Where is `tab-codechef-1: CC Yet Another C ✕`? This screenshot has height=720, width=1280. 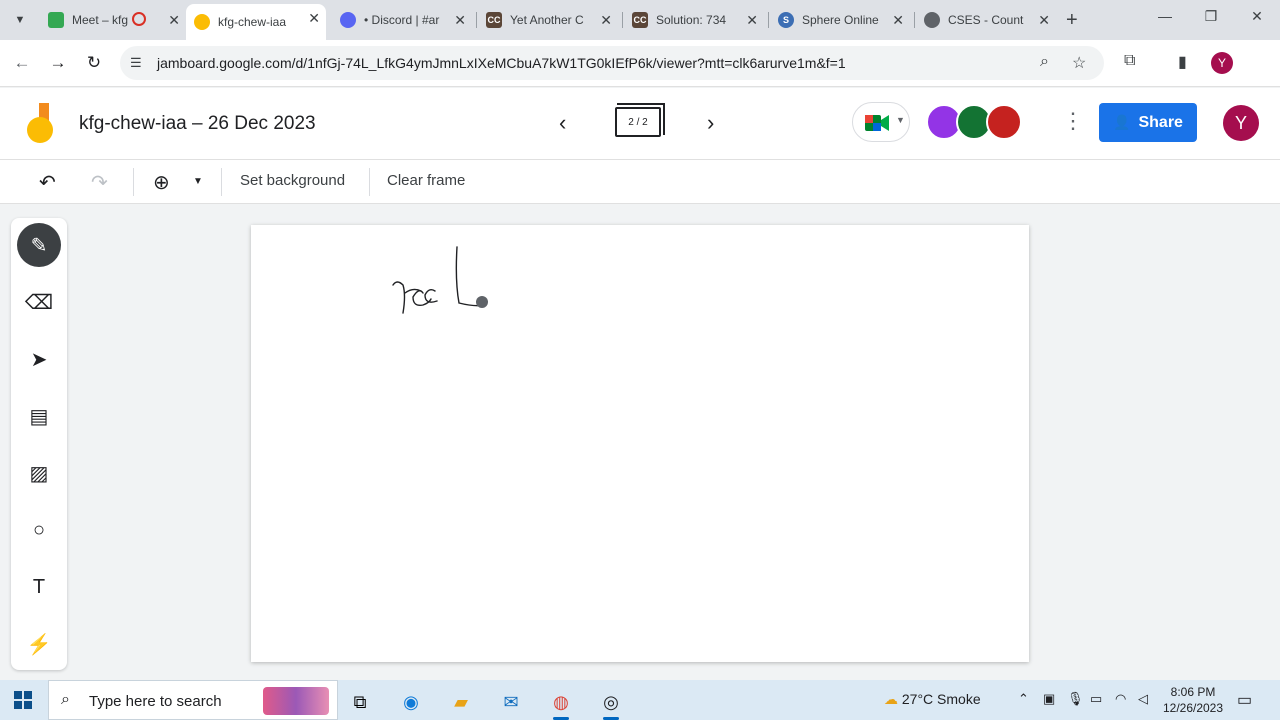 tab-codechef-1: CC Yet Another C ✕ is located at coordinates (548, 20).